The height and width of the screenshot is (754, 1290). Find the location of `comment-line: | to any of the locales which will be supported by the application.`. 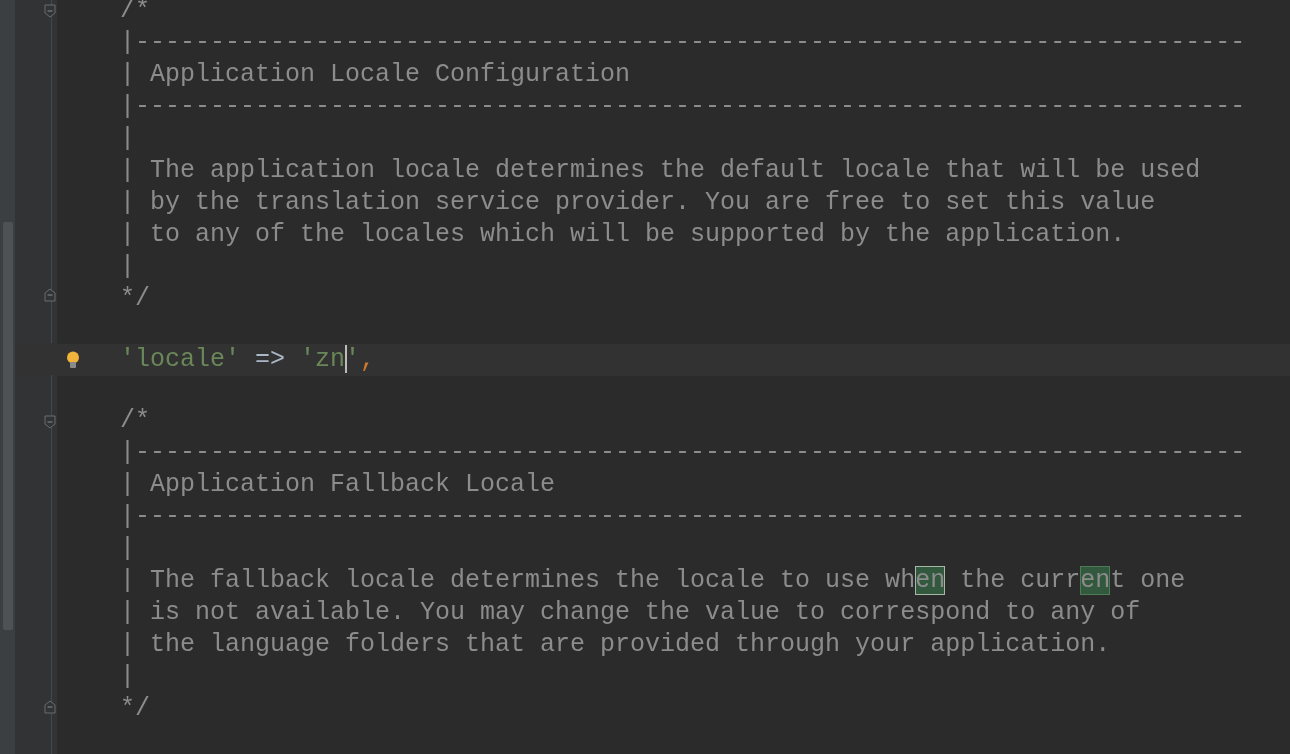

comment-line: | to any of the locales which will be supported by the application. is located at coordinates (623, 235).